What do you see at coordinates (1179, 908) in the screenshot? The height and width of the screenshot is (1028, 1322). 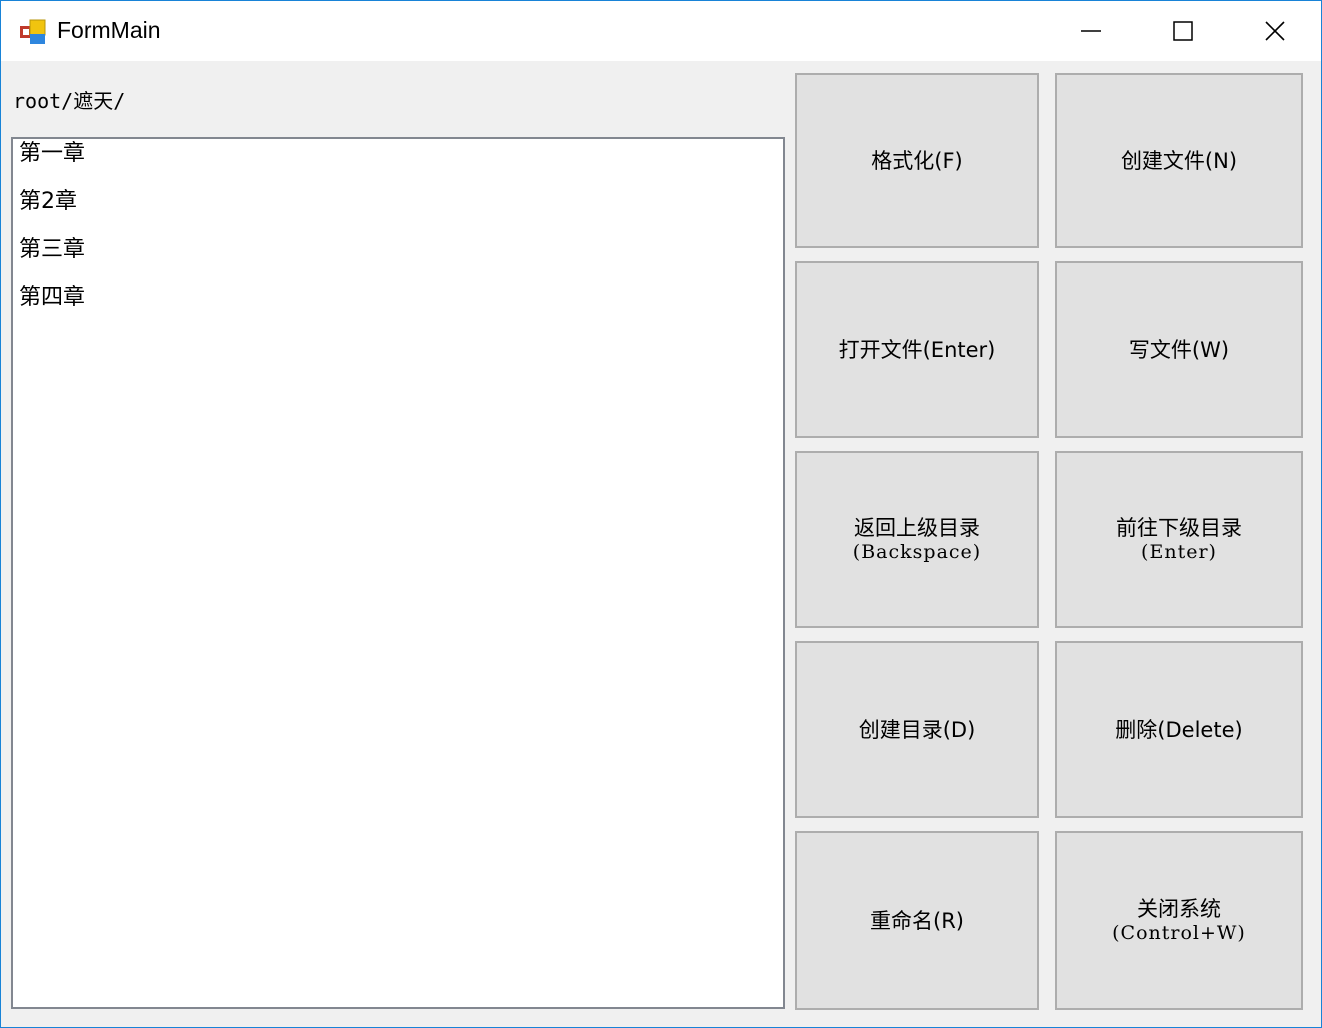 I see `shutdown-button-label: 关闭系统` at bounding box center [1179, 908].